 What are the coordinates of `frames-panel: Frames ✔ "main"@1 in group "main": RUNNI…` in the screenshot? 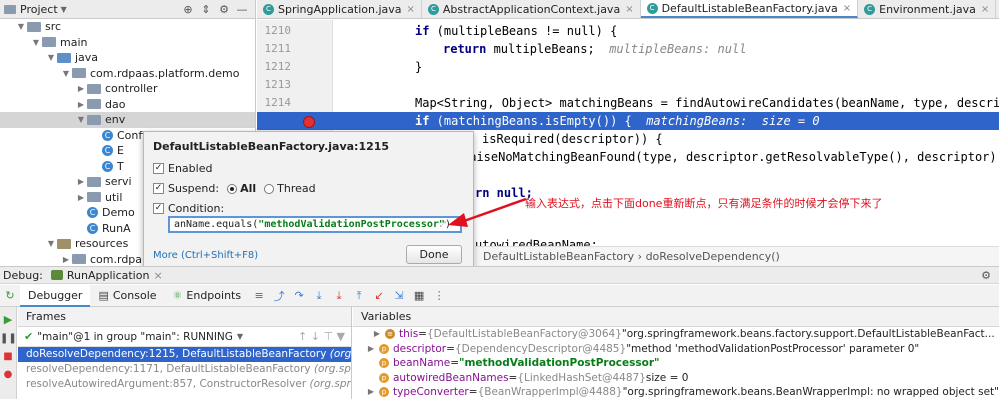 It's located at (185, 353).